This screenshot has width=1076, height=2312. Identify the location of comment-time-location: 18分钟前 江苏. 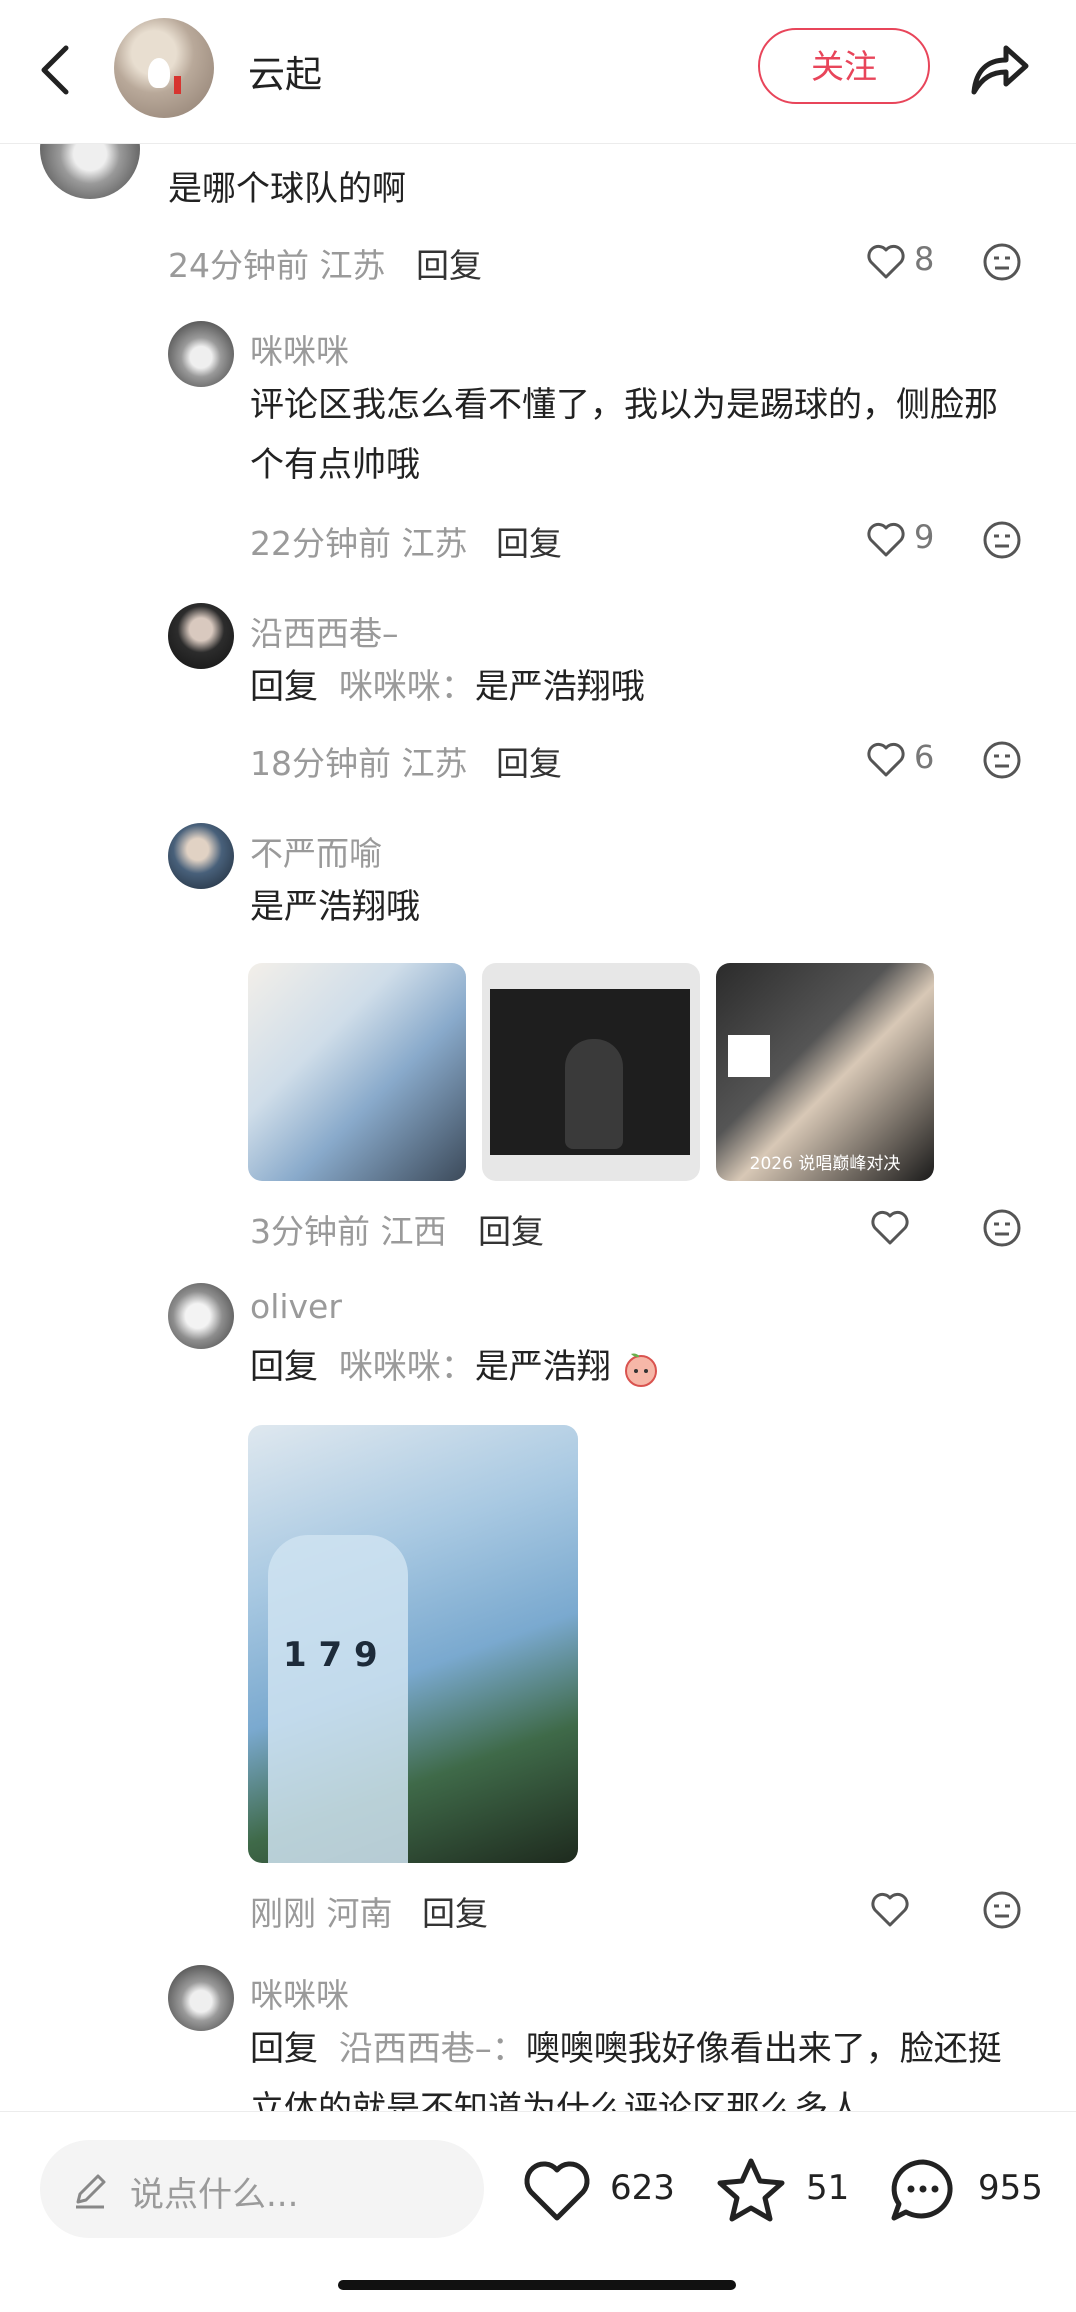
(359, 763).